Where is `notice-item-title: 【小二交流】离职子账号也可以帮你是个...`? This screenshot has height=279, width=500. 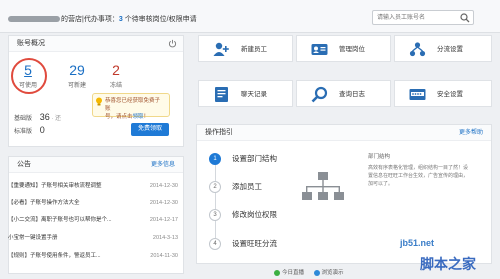 notice-item-title: 【小二交流】离职子账号也可以帮你是个... is located at coordinates (60, 220).